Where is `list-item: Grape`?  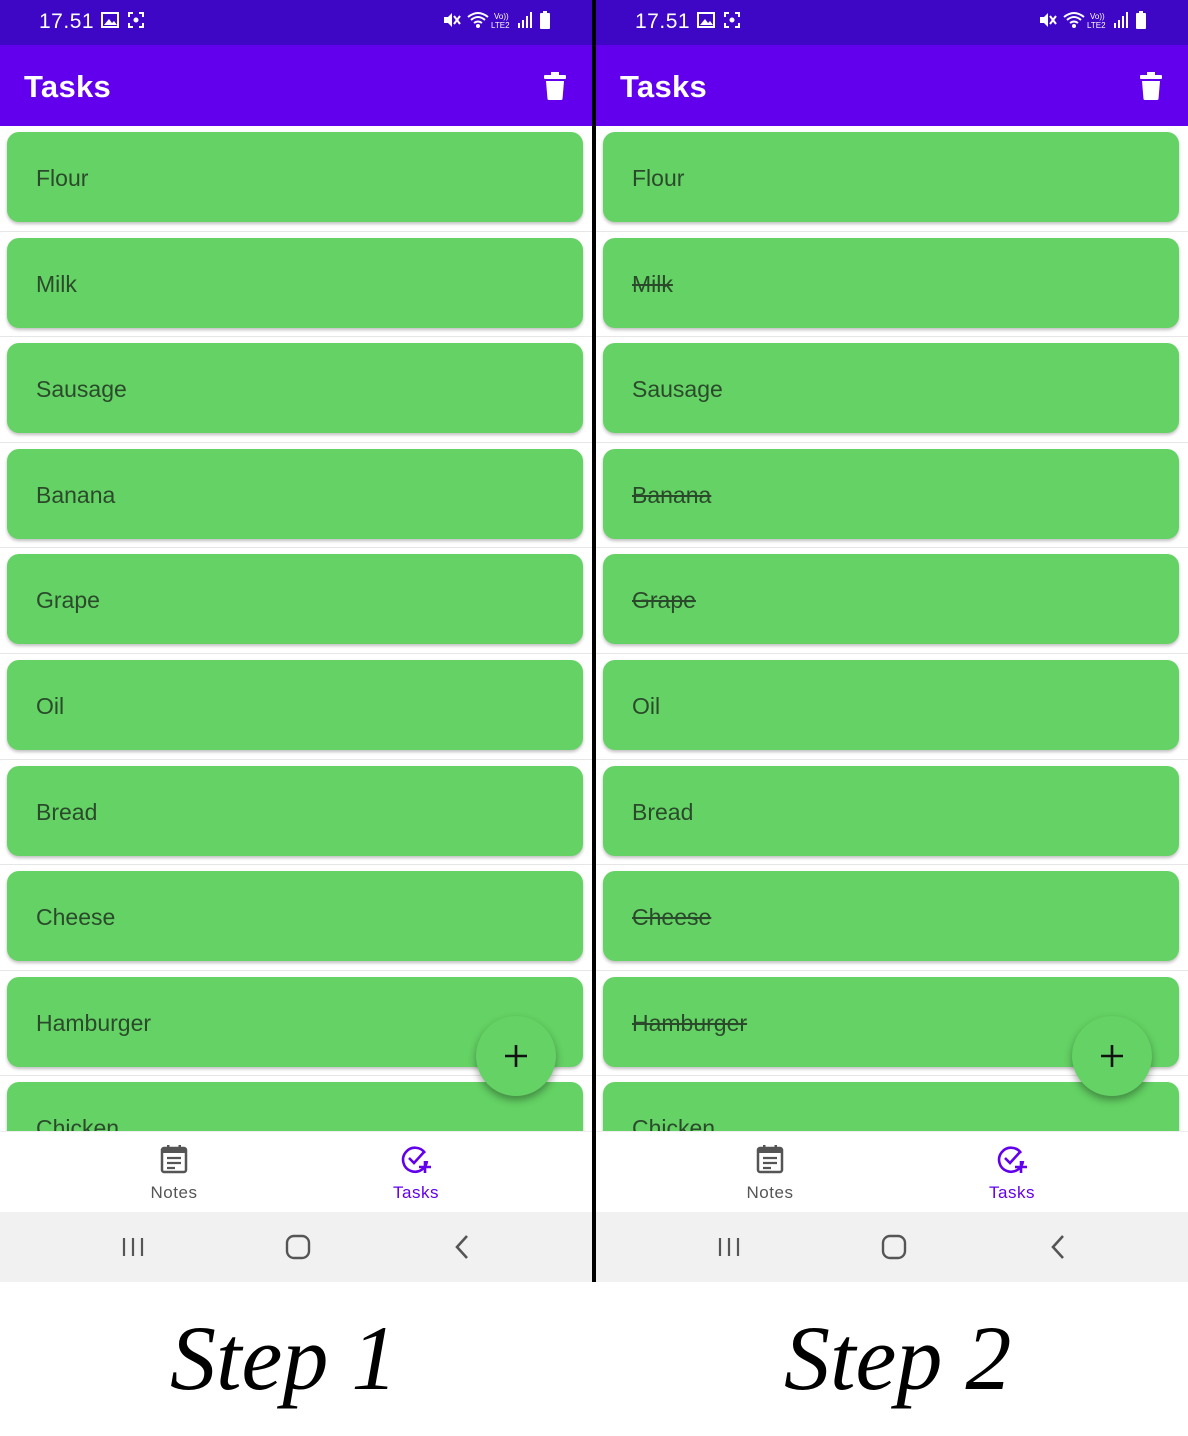 list-item: Grape is located at coordinates (296, 601).